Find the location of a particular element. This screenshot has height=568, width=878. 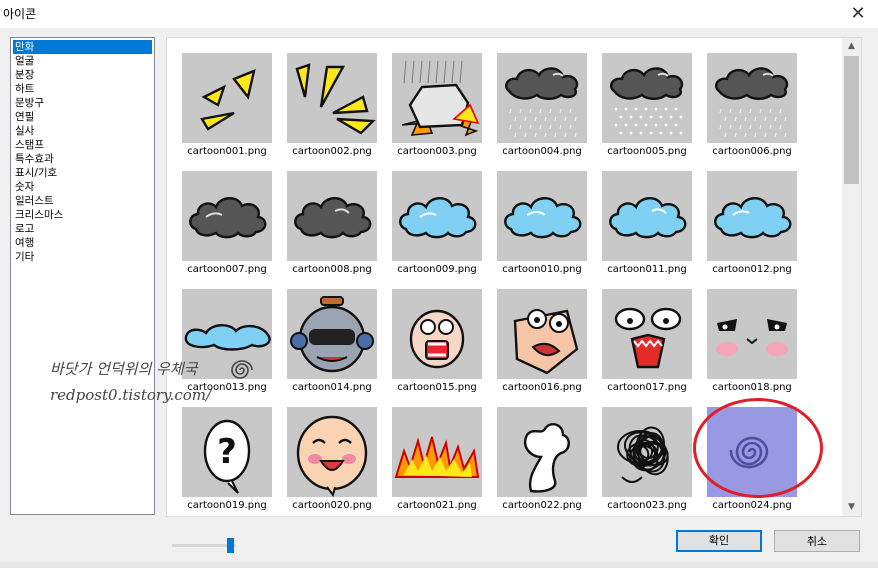

icon-tile: cartoon012.png is located at coordinates (752, 224).